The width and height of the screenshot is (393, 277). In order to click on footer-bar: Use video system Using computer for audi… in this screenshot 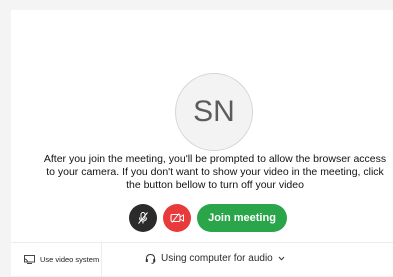, I will do `click(202, 259)`.